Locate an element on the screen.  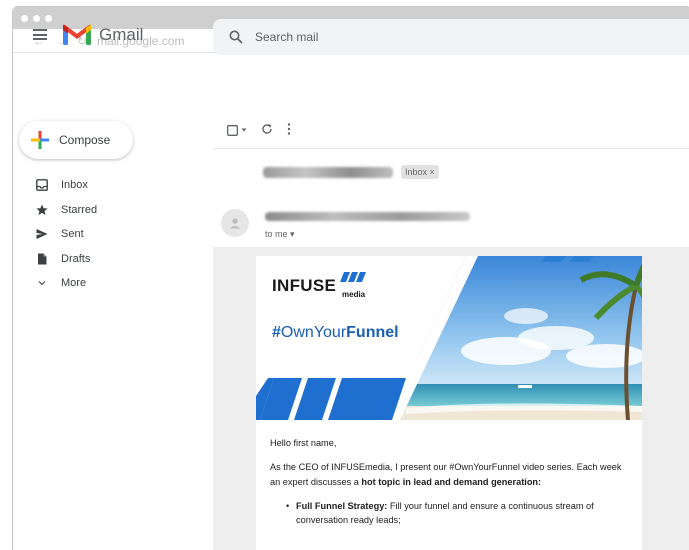
send-icon is located at coordinates (42, 234).